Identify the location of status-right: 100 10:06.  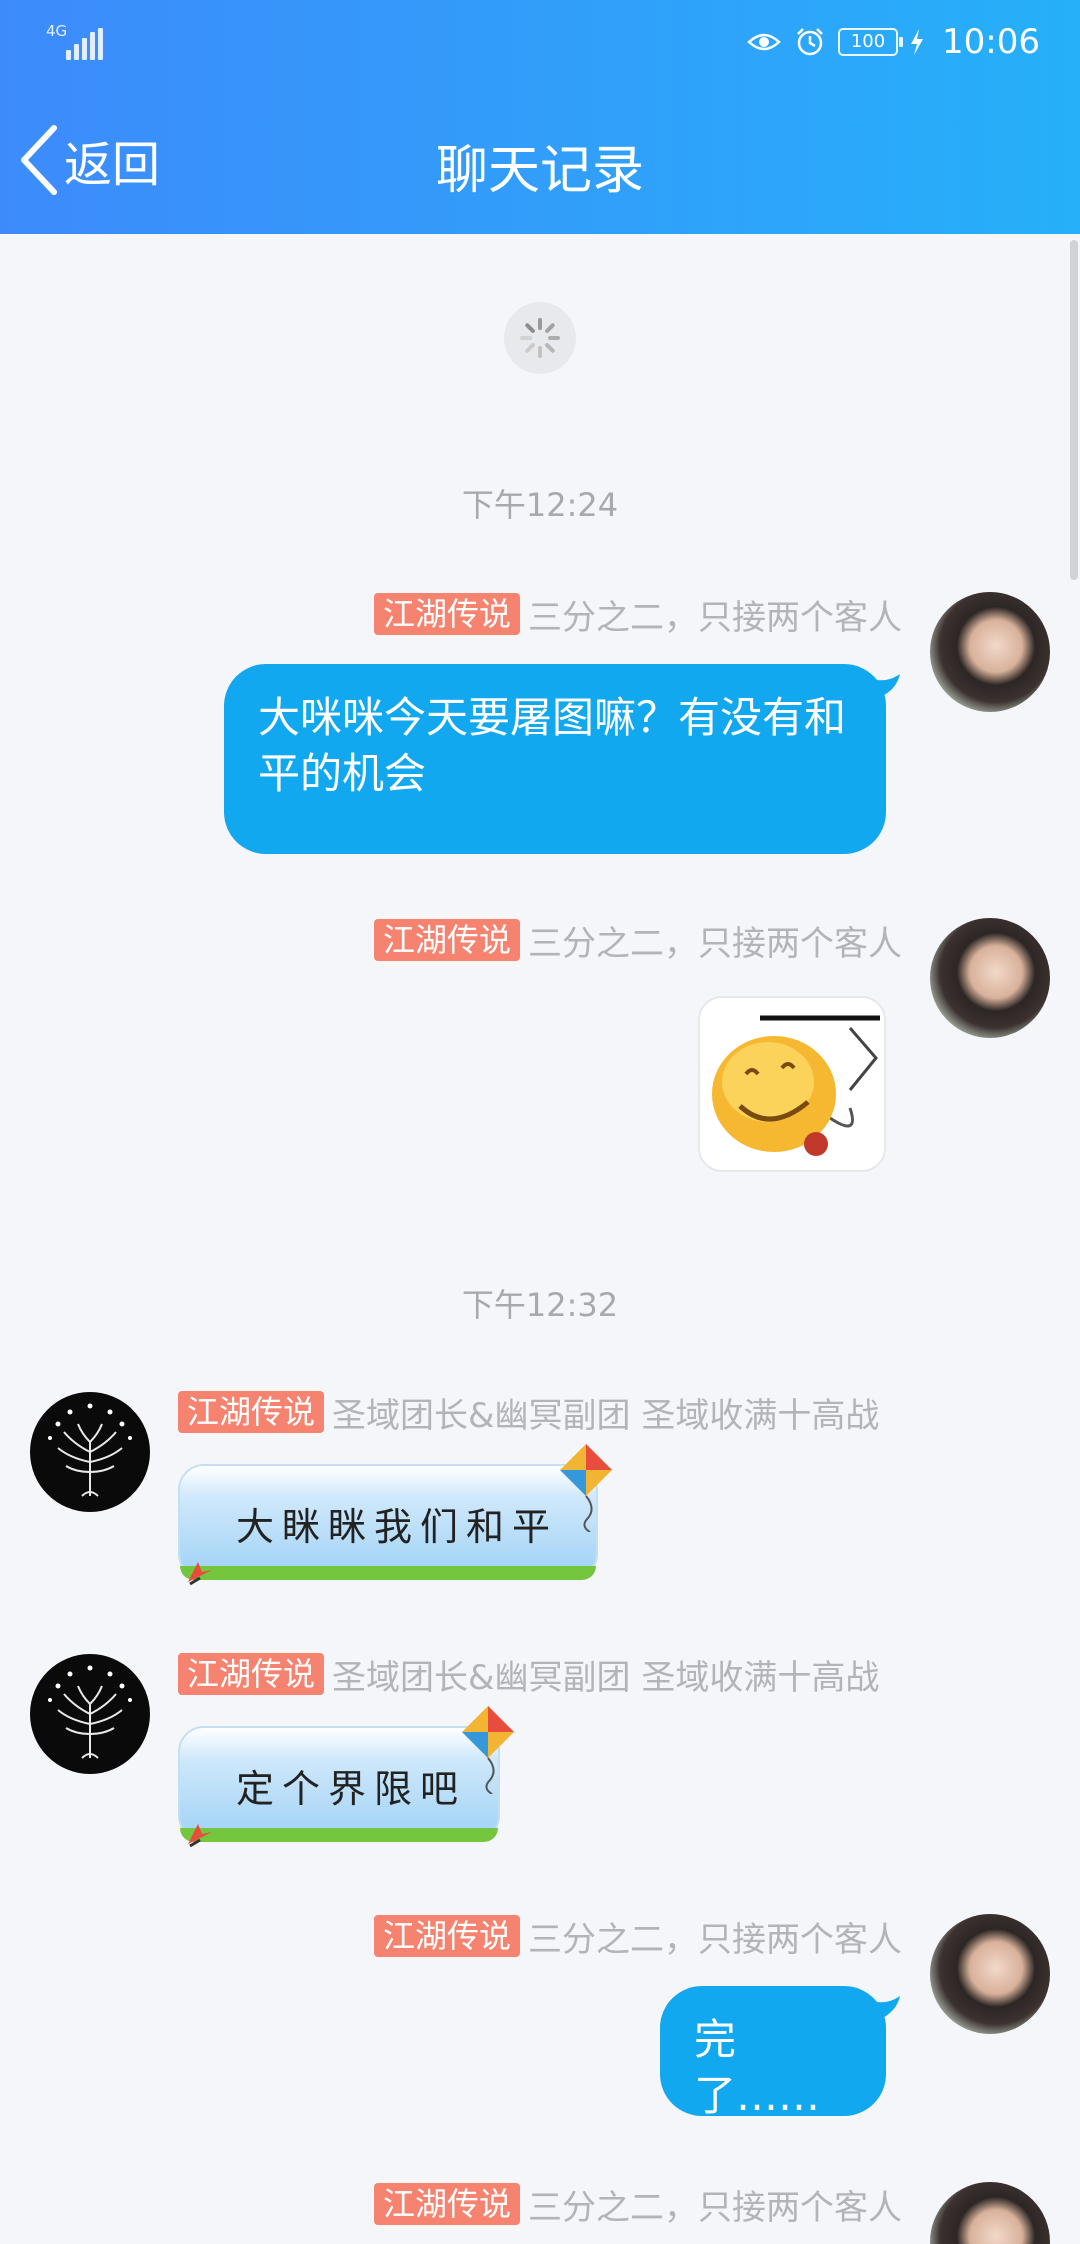
(893, 42).